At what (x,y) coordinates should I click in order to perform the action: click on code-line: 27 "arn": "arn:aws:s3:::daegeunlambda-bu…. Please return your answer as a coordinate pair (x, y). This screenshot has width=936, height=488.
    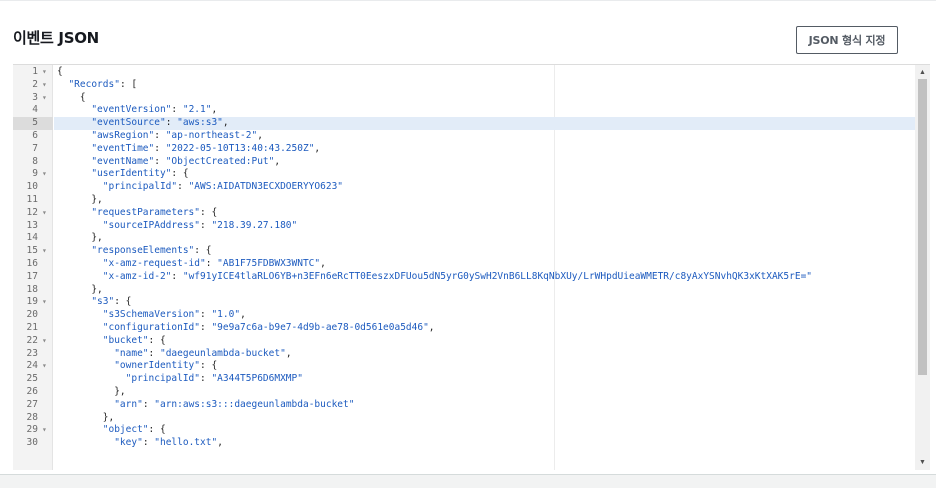
    Looking at the image, I should click on (464, 405).